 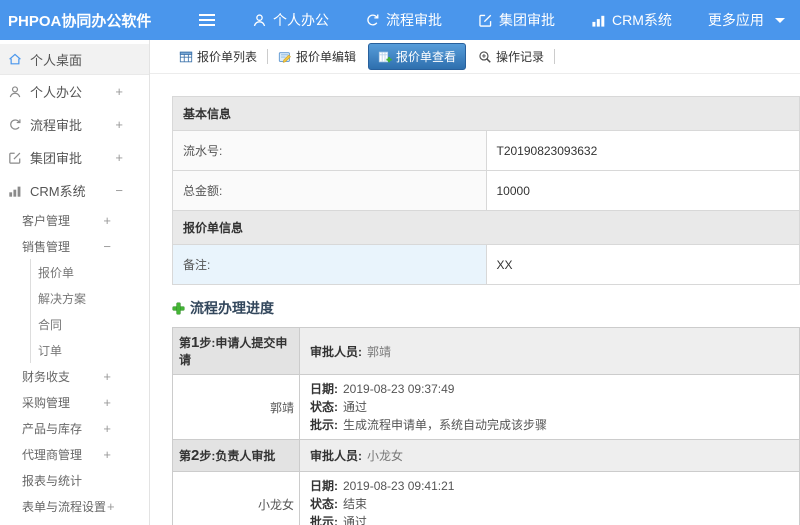 I want to click on status-label: 状态:, so click(x=324, y=504).